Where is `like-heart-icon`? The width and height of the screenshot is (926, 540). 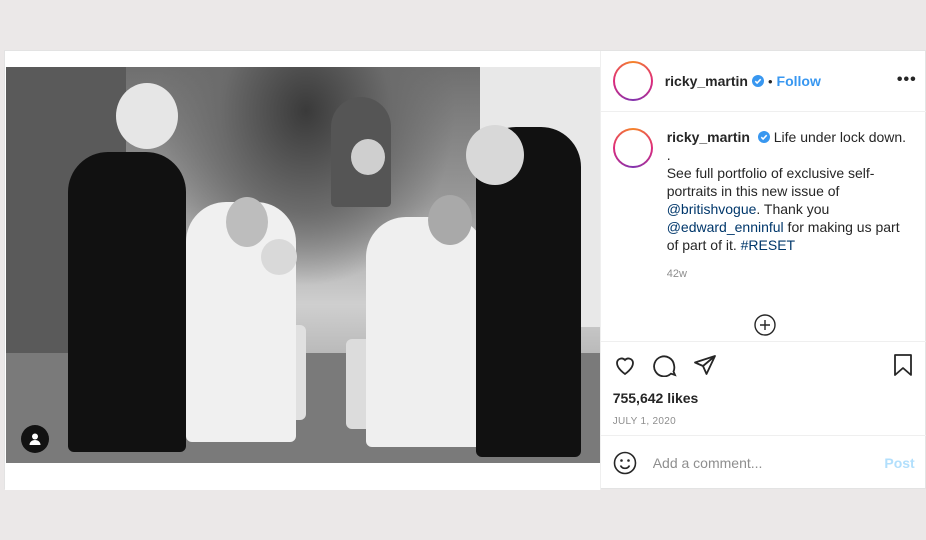
like-heart-icon is located at coordinates (625, 365).